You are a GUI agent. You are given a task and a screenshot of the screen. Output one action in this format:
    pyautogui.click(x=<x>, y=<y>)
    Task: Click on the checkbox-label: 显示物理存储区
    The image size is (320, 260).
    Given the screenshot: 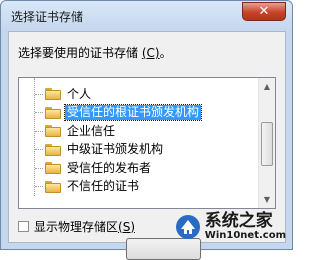 What is the action you would take?
    pyautogui.click(x=76, y=227)
    